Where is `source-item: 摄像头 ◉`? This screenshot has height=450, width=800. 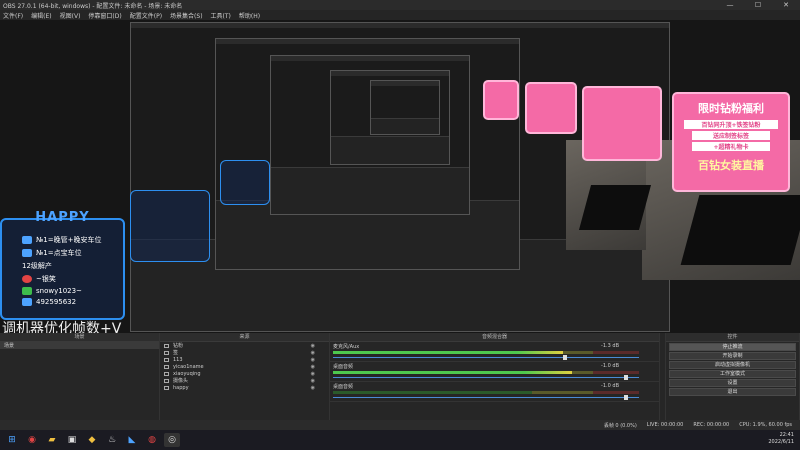 source-item: 摄像头 ◉ is located at coordinates (244, 380).